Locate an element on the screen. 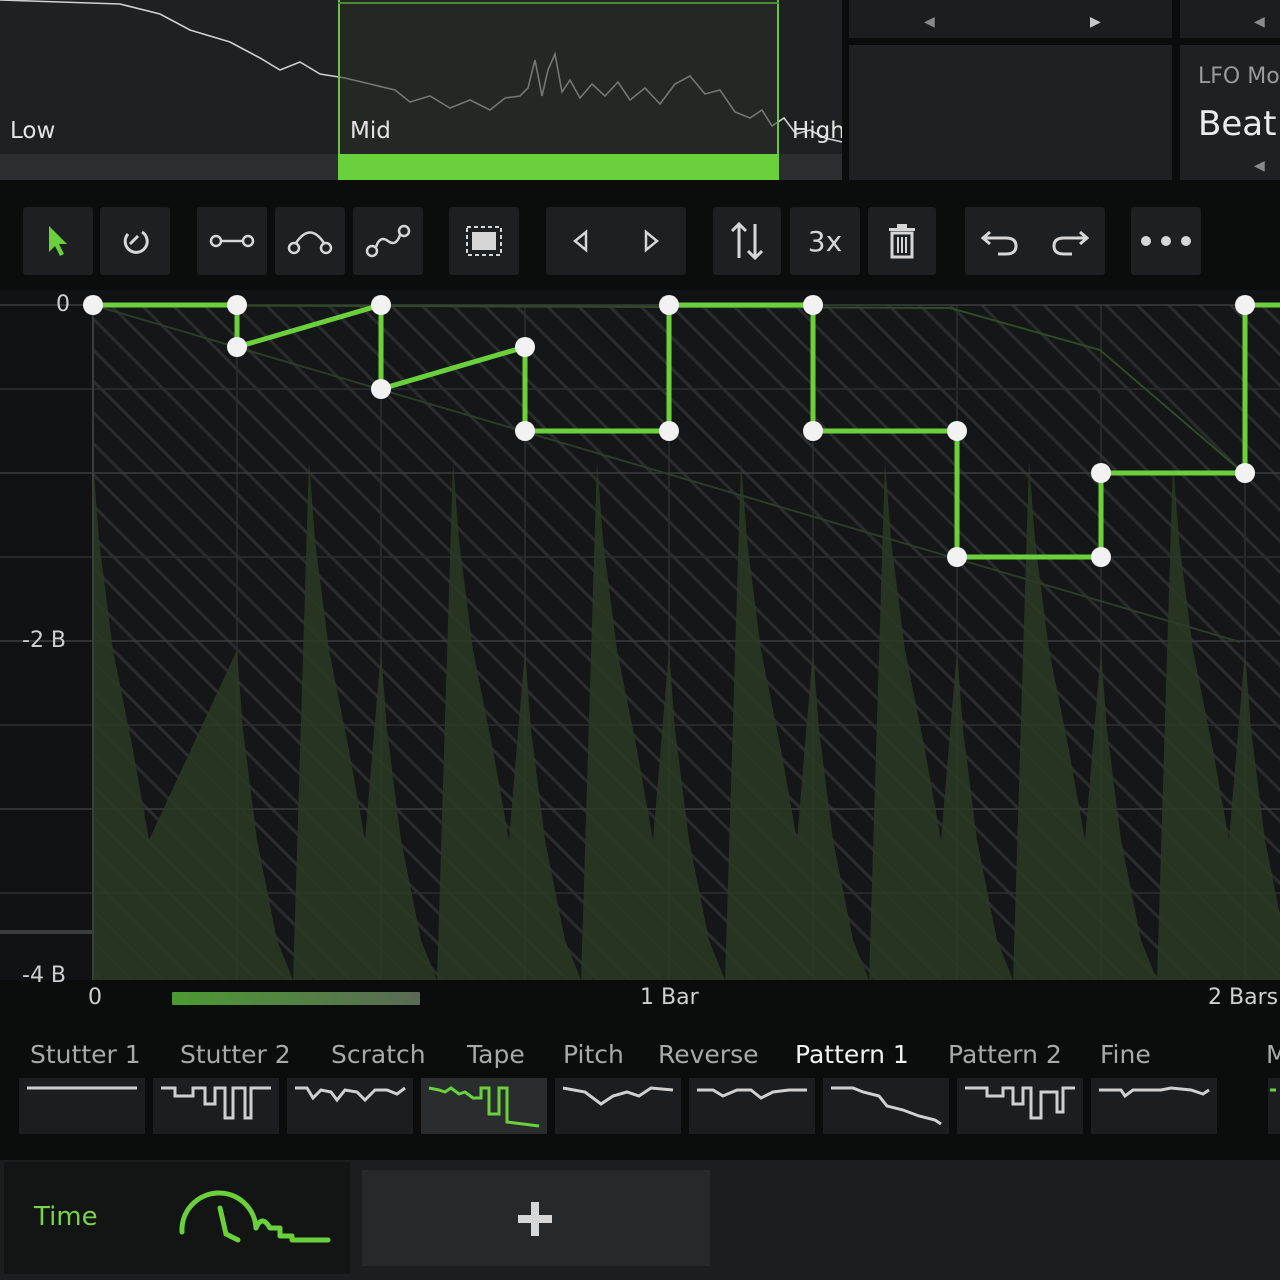 This screenshot has height=1280, width=1280. select-all-button is located at coordinates (484, 241).